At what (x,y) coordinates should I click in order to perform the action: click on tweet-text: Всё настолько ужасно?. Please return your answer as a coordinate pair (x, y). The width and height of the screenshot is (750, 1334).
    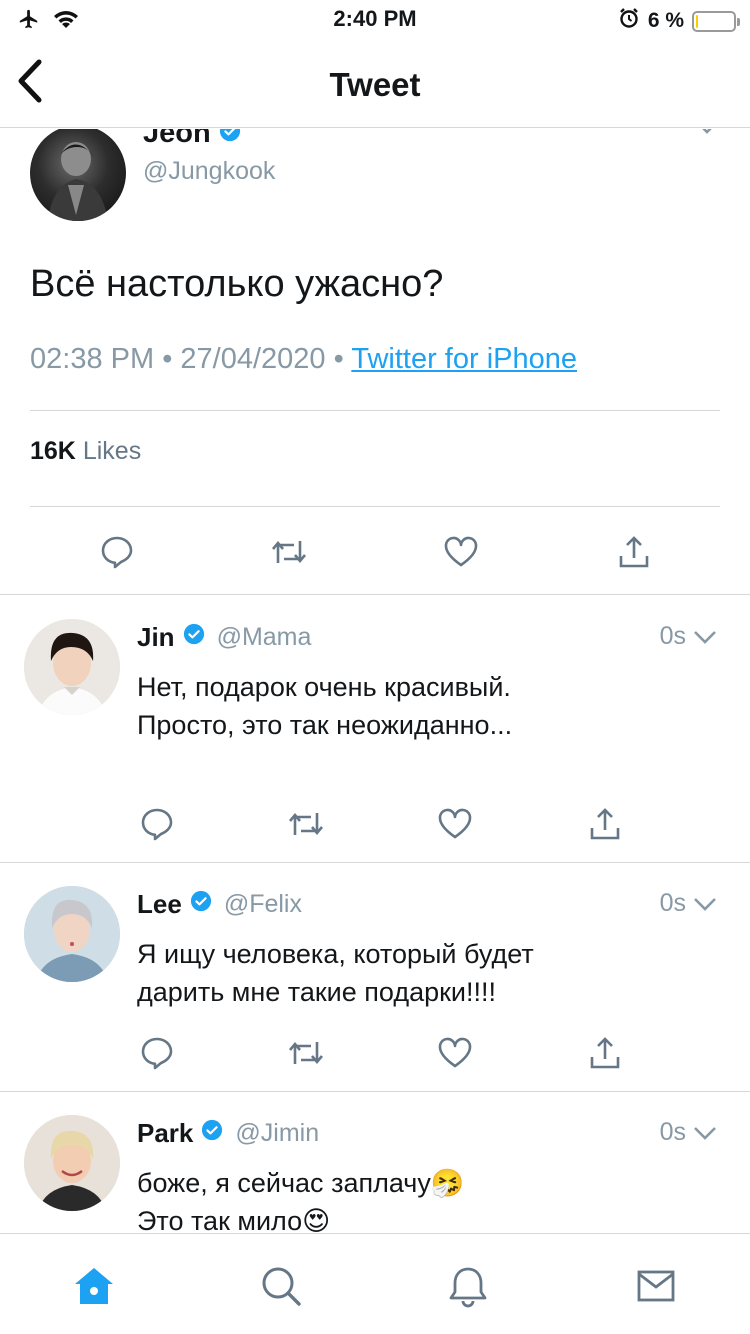
    Looking at the image, I should click on (237, 284).